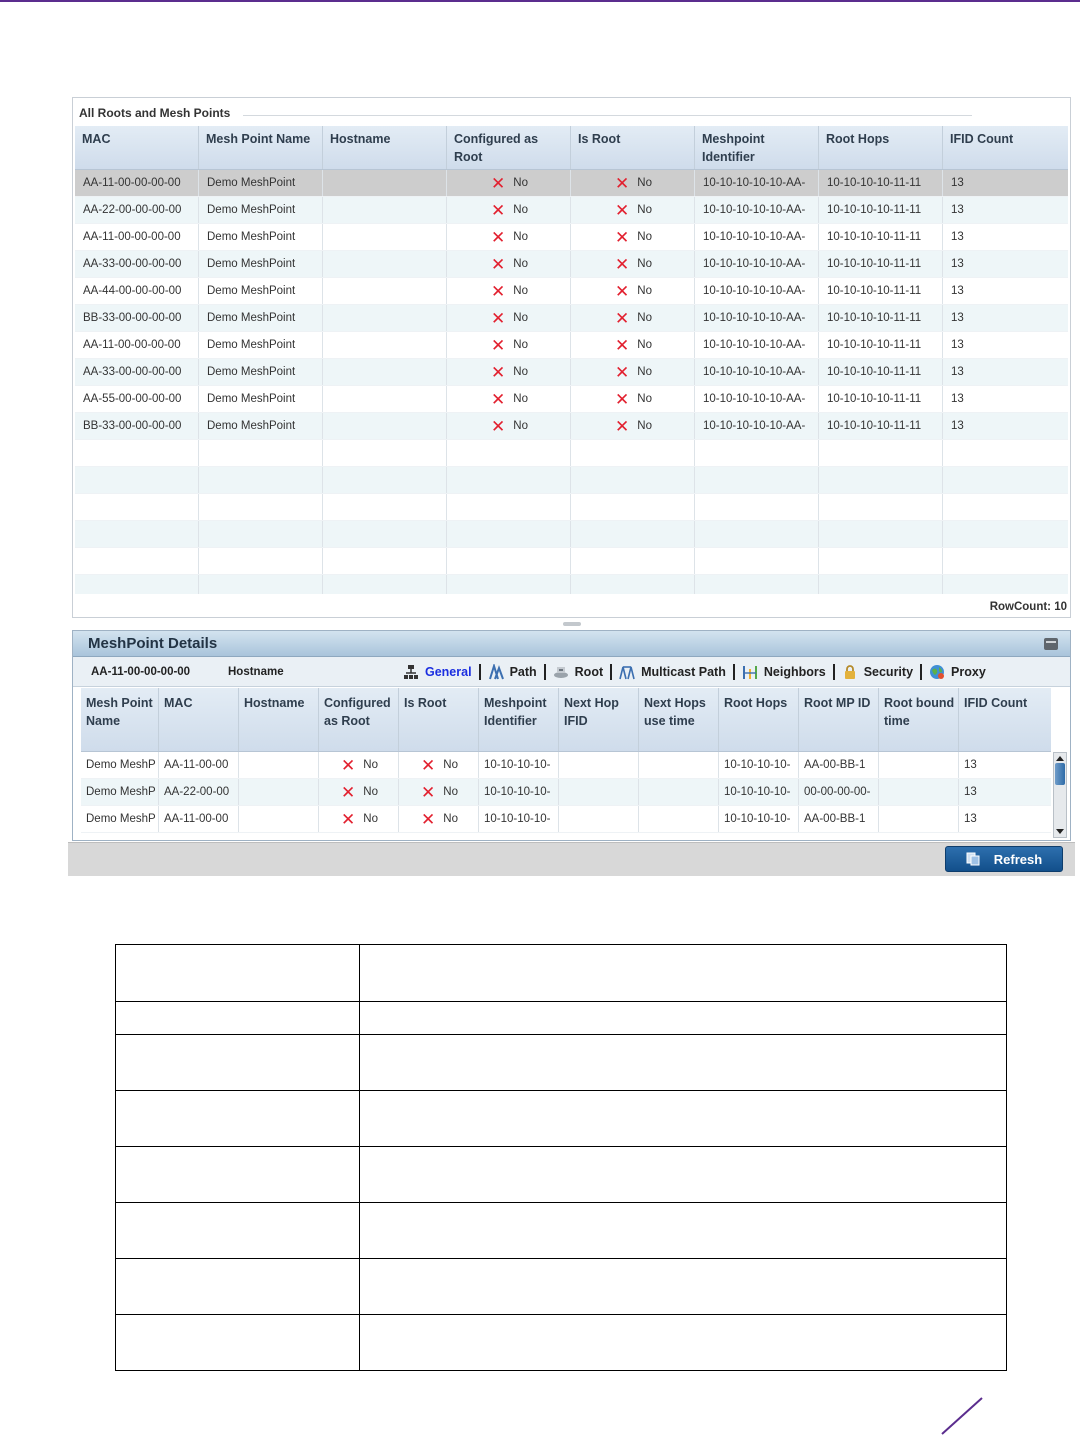  I want to click on cell-root-hops, so click(881, 584).